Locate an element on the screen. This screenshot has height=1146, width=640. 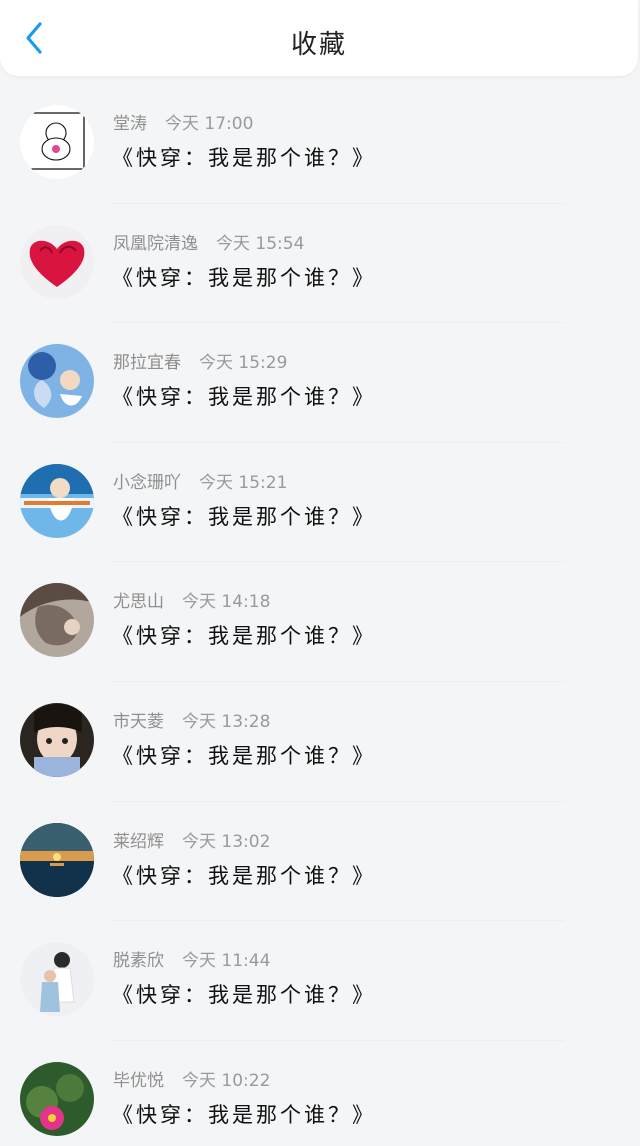
list-item: 市天菱 今天 13:28 《快穿：我是那个谁？》 is located at coordinates (320, 742).